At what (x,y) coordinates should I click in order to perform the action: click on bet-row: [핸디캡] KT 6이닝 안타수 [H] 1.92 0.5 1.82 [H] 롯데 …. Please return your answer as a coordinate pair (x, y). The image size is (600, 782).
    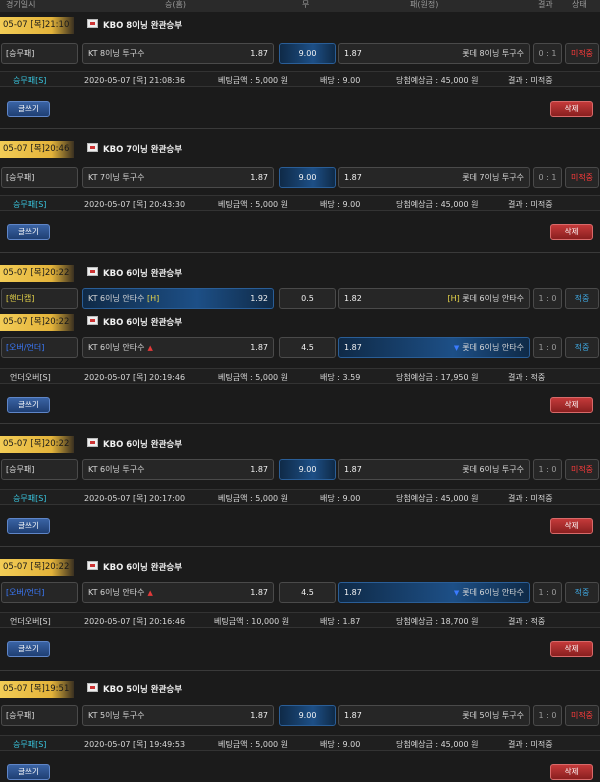
    Looking at the image, I should click on (300, 298).